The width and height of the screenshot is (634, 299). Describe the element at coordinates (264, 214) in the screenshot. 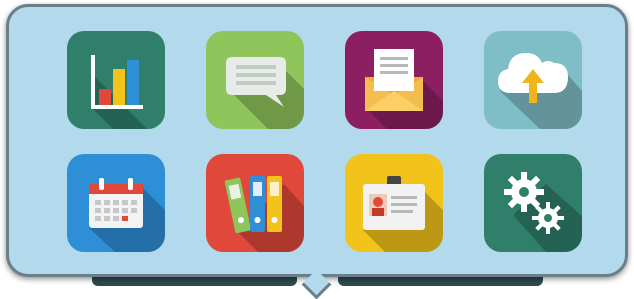

I see `binders-icon` at that location.